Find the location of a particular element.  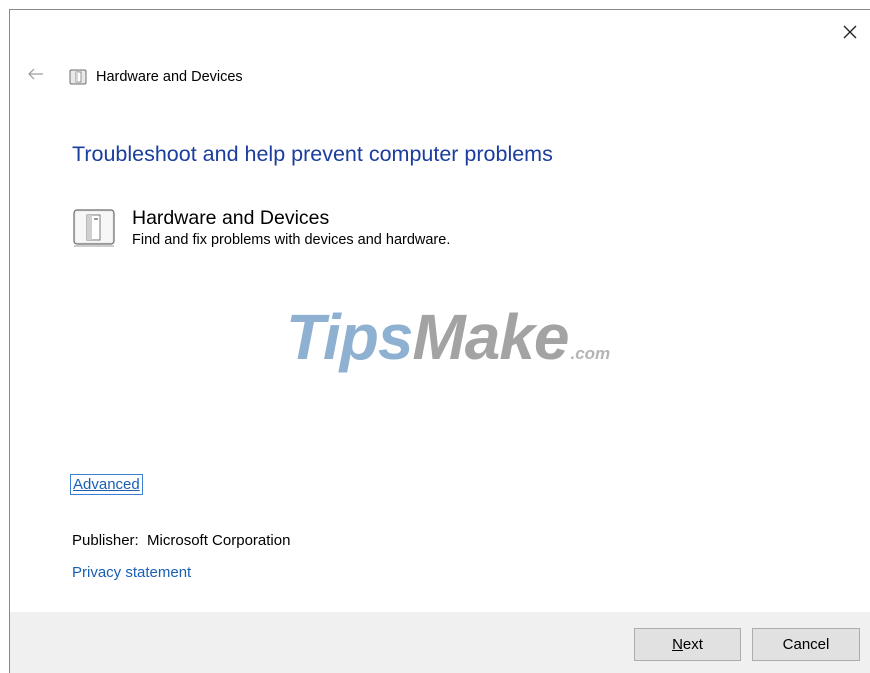

privacy-statement-link: Privacy statement is located at coordinates (131, 572).